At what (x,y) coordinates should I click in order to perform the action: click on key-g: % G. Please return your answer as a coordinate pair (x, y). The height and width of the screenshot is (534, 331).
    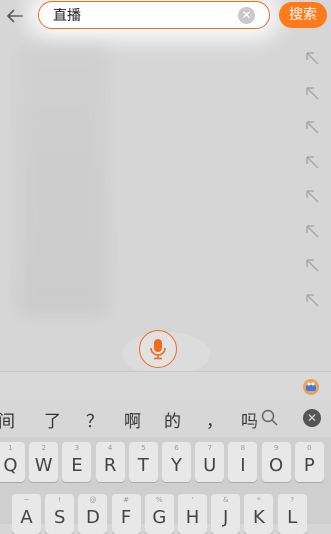
    Looking at the image, I should click on (159, 514).